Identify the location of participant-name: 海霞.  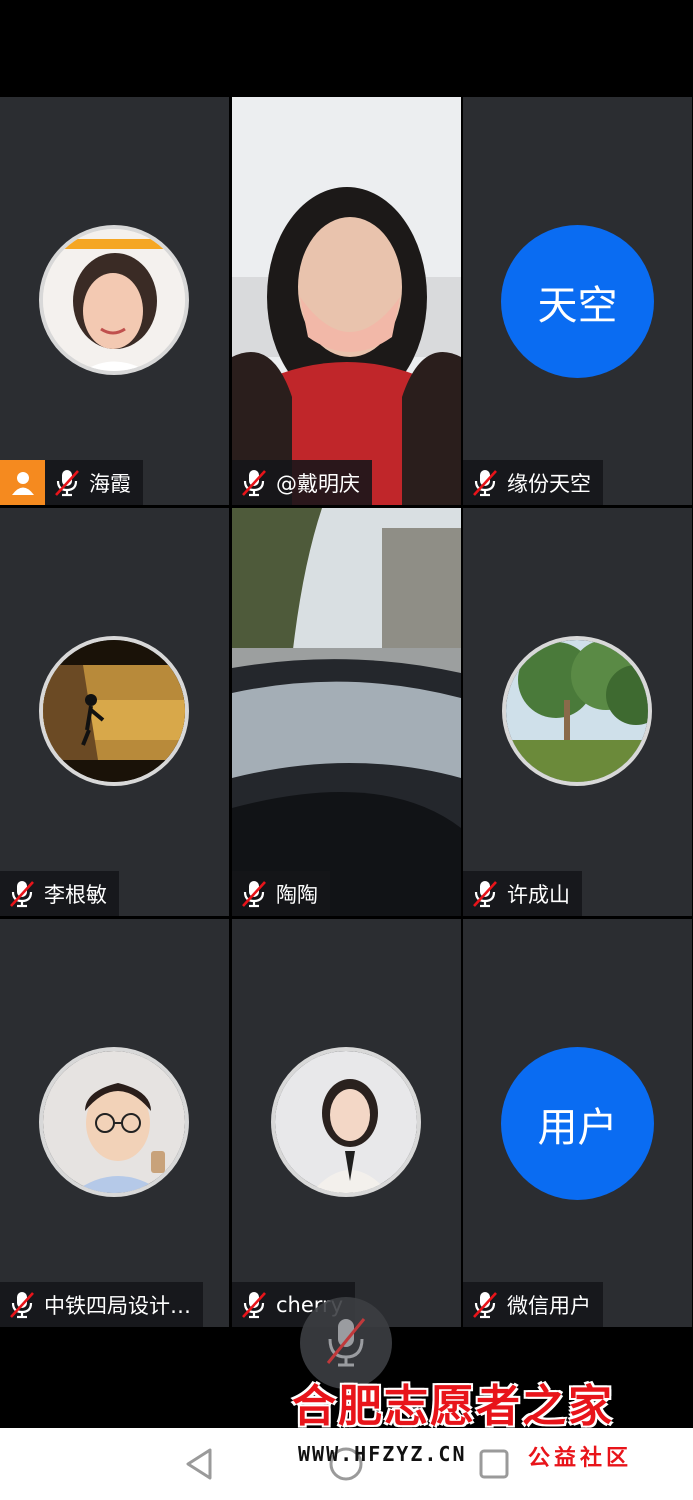
(110, 483).